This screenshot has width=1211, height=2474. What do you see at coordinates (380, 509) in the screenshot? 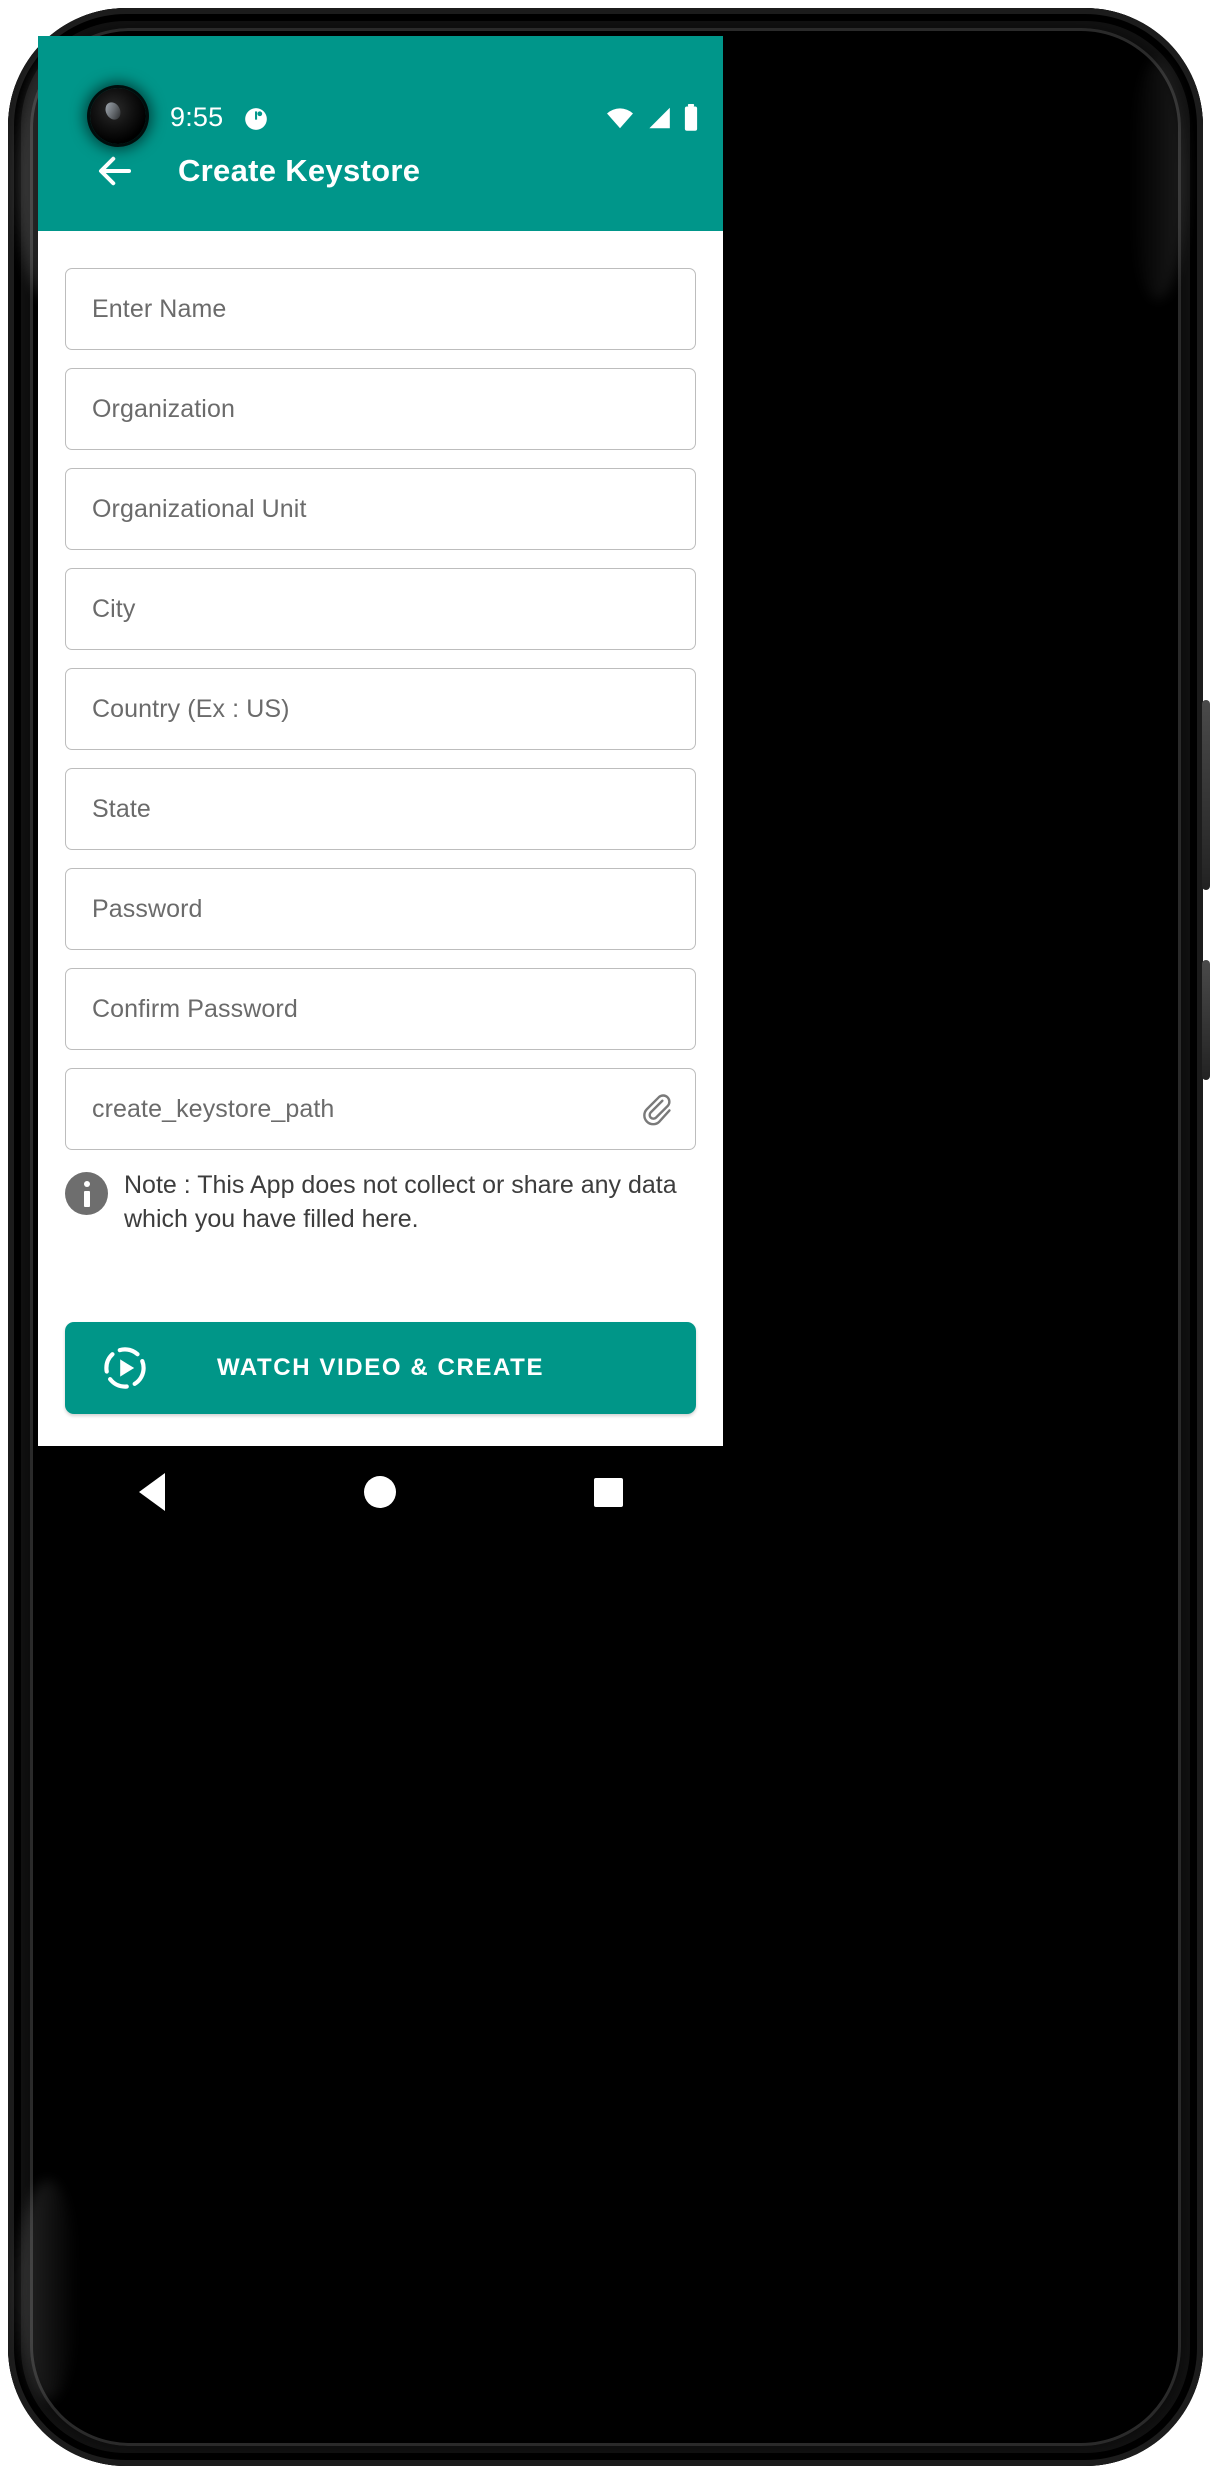
I see `field-organizational-unit: Organizational Unit` at bounding box center [380, 509].